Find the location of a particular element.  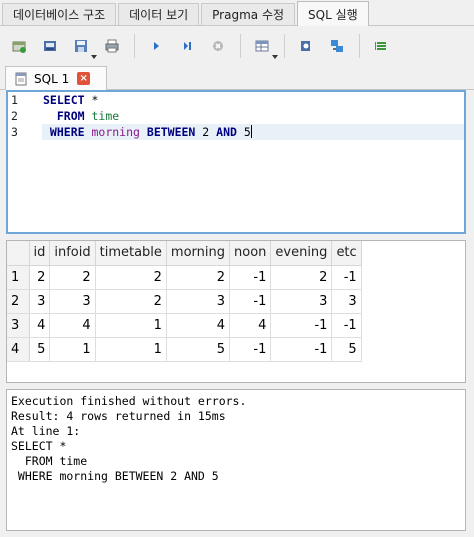

code-line-current: WHERE morning BETWEEN 2 AND 5 is located at coordinates (253, 132).